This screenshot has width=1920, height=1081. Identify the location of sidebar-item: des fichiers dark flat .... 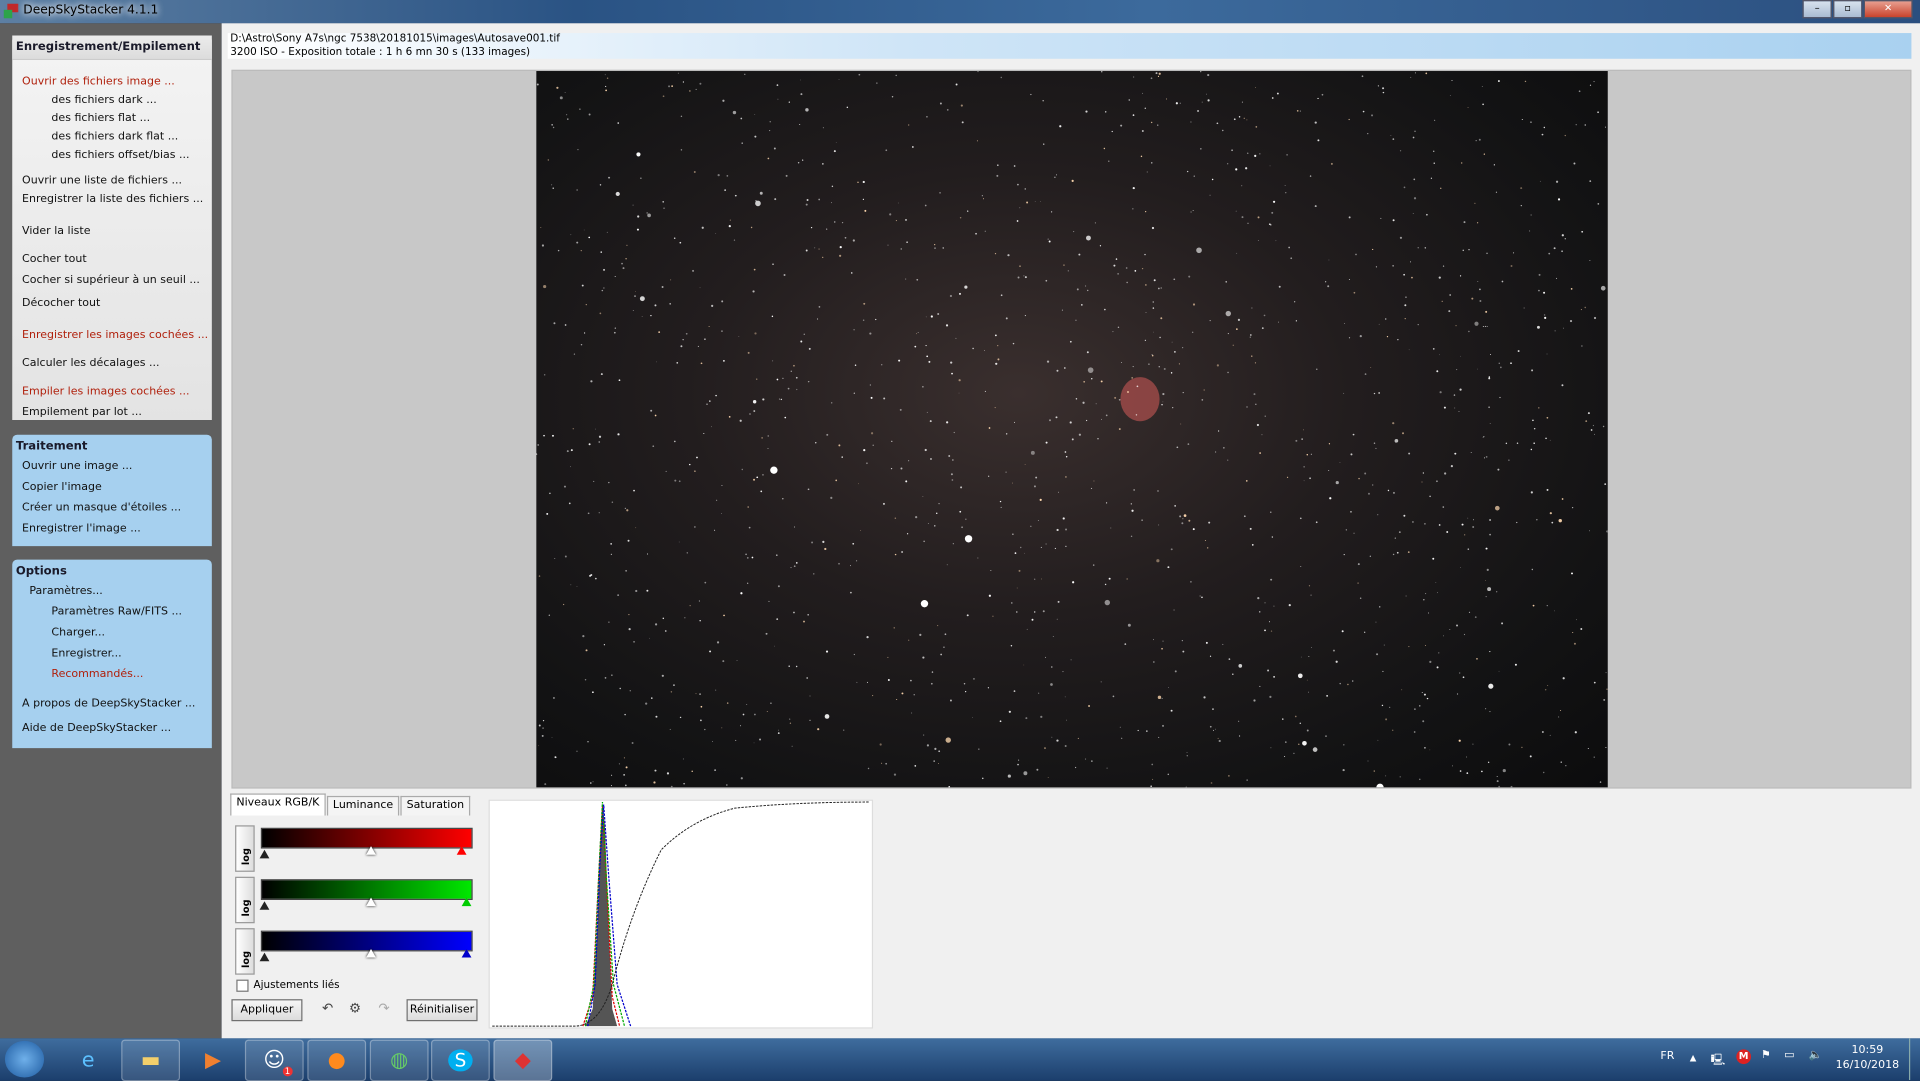
(114, 137).